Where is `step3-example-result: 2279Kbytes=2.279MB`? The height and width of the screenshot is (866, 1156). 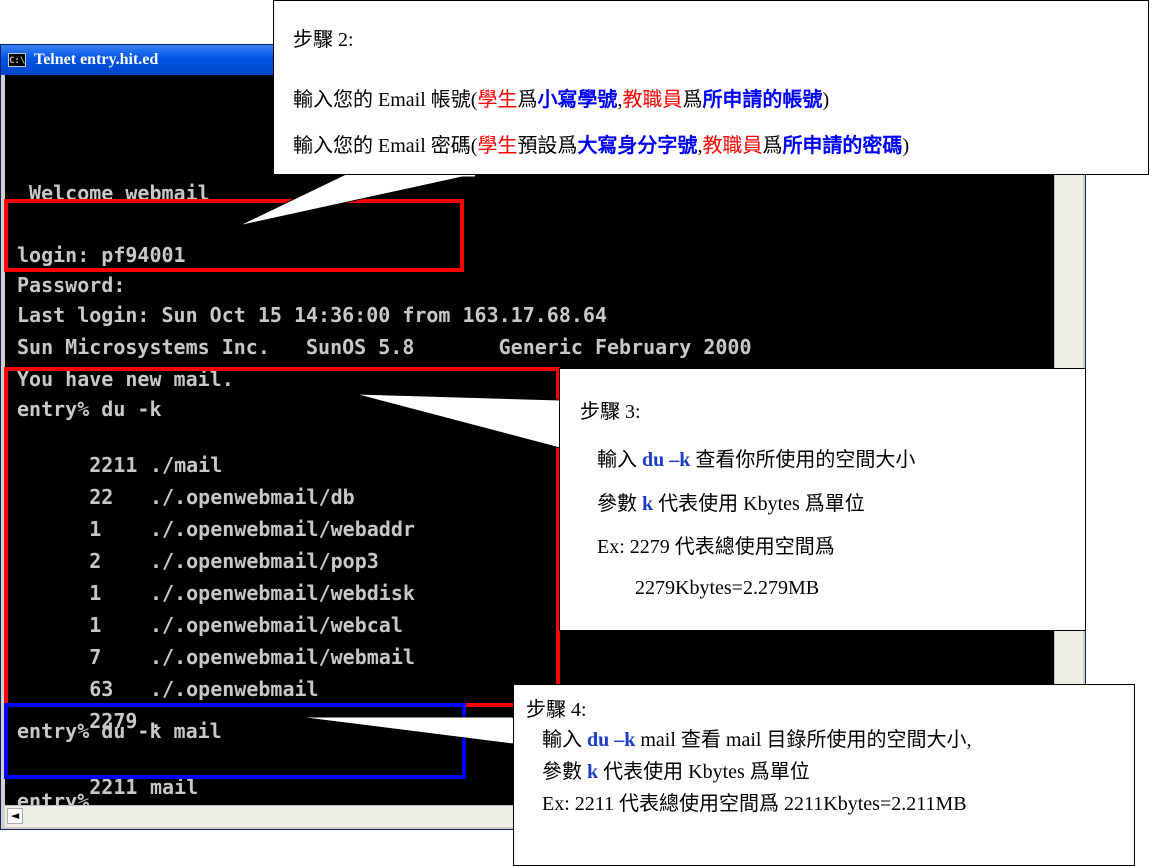
step3-example-result: 2279Kbytes=2.279MB is located at coordinates (727, 588).